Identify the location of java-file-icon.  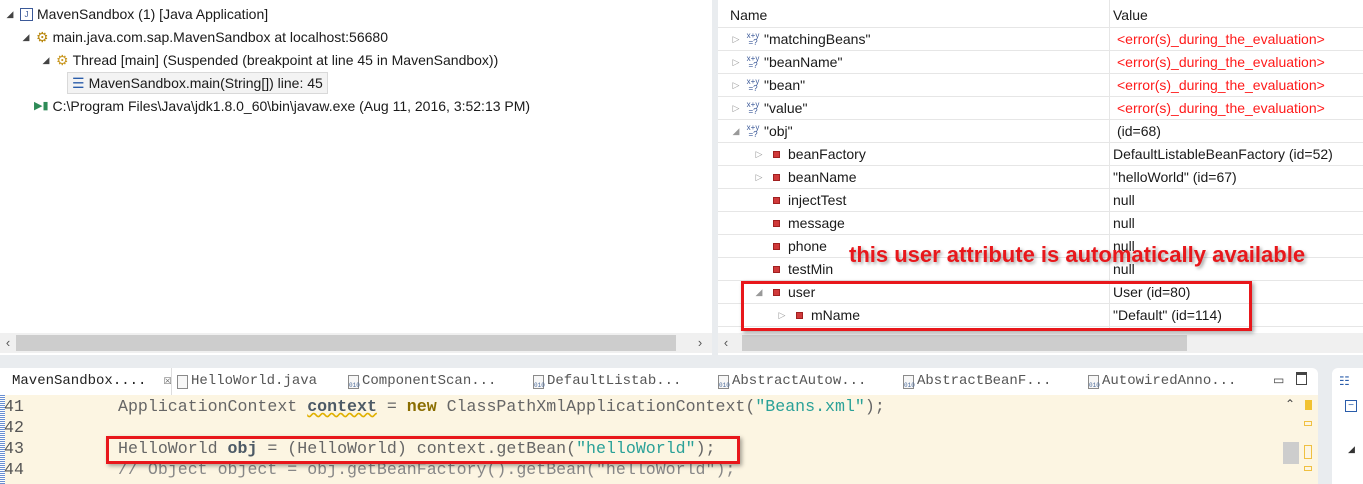
(182, 381).